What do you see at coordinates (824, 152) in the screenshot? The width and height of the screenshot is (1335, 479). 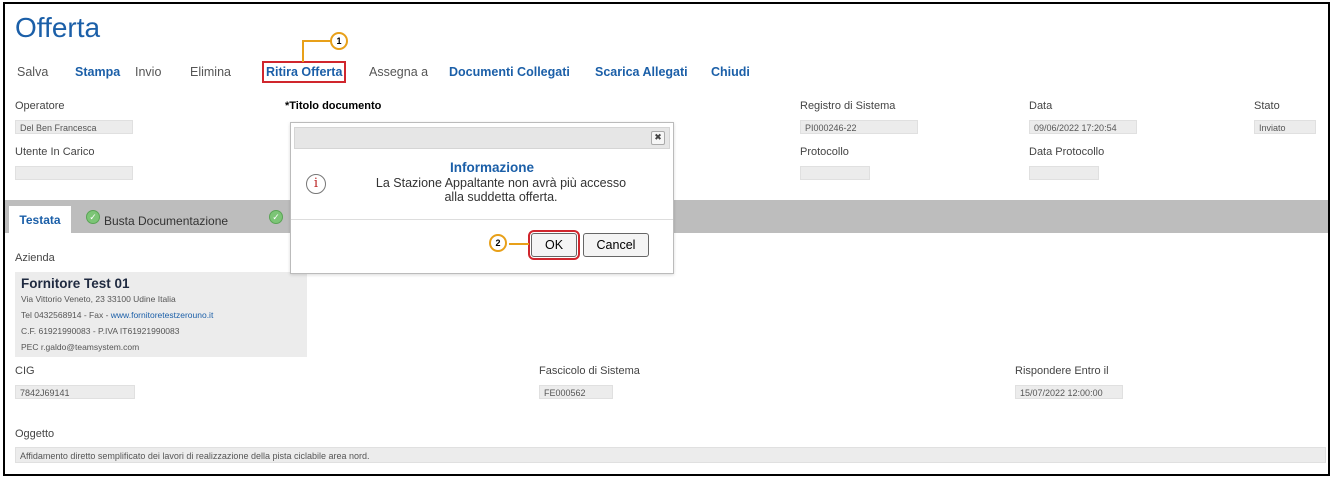 I see `protocollo-label: Protocollo` at bounding box center [824, 152].